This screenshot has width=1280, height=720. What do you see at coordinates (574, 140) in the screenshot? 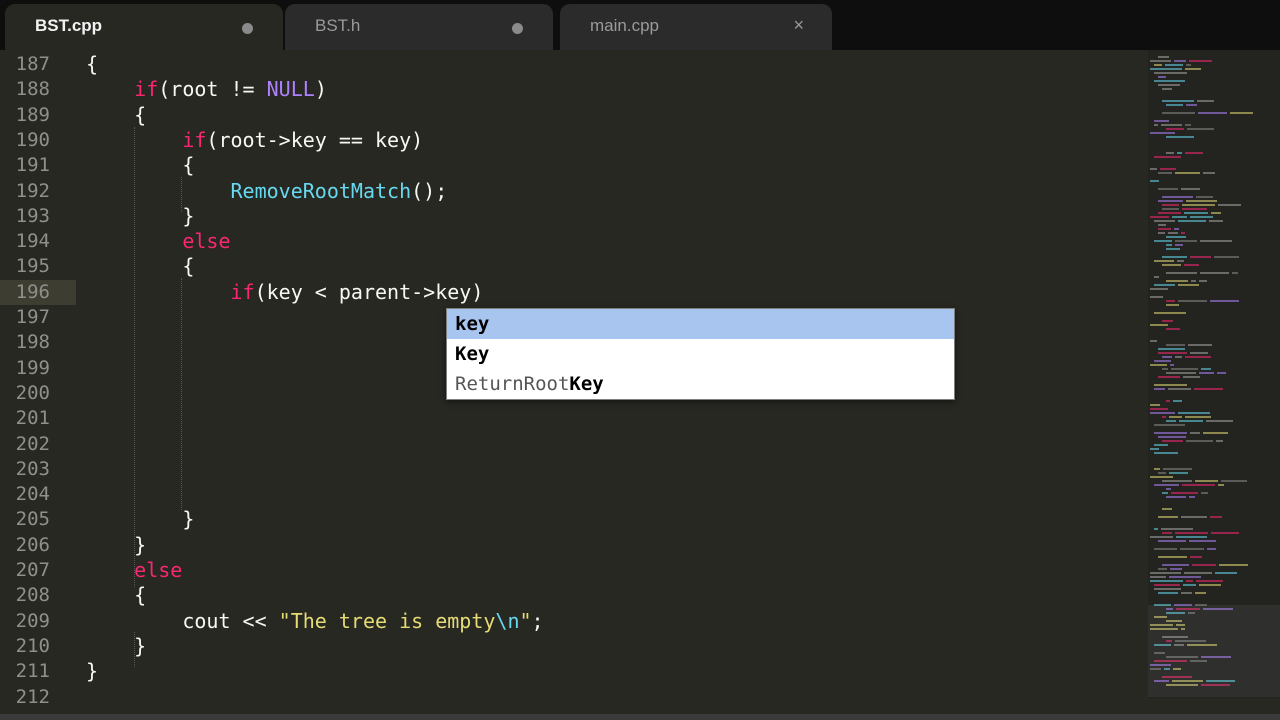
I see `code-line: 190 if(root->key == key)` at bounding box center [574, 140].